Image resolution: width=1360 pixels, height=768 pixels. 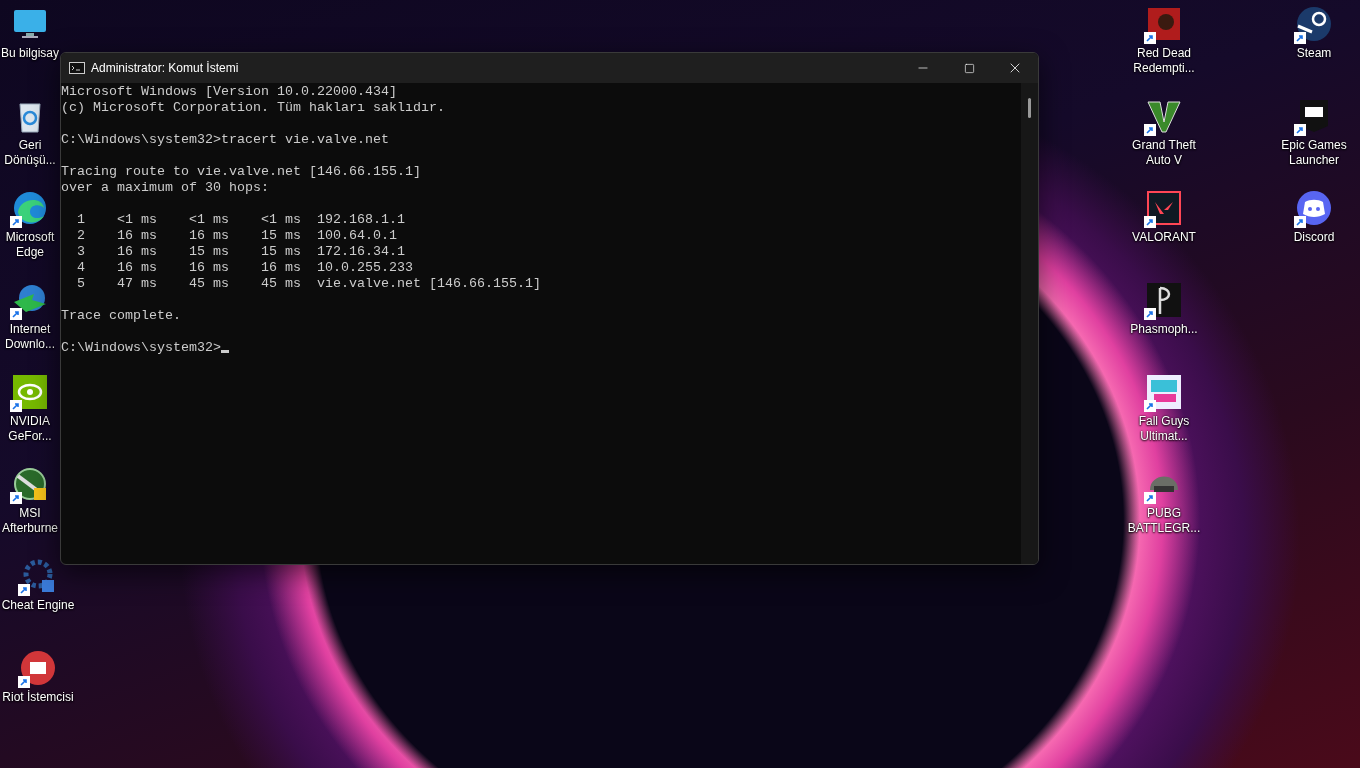 I want to click on desktop-shortcut: Grand Theft Auto V, so click(x=1164, y=144).